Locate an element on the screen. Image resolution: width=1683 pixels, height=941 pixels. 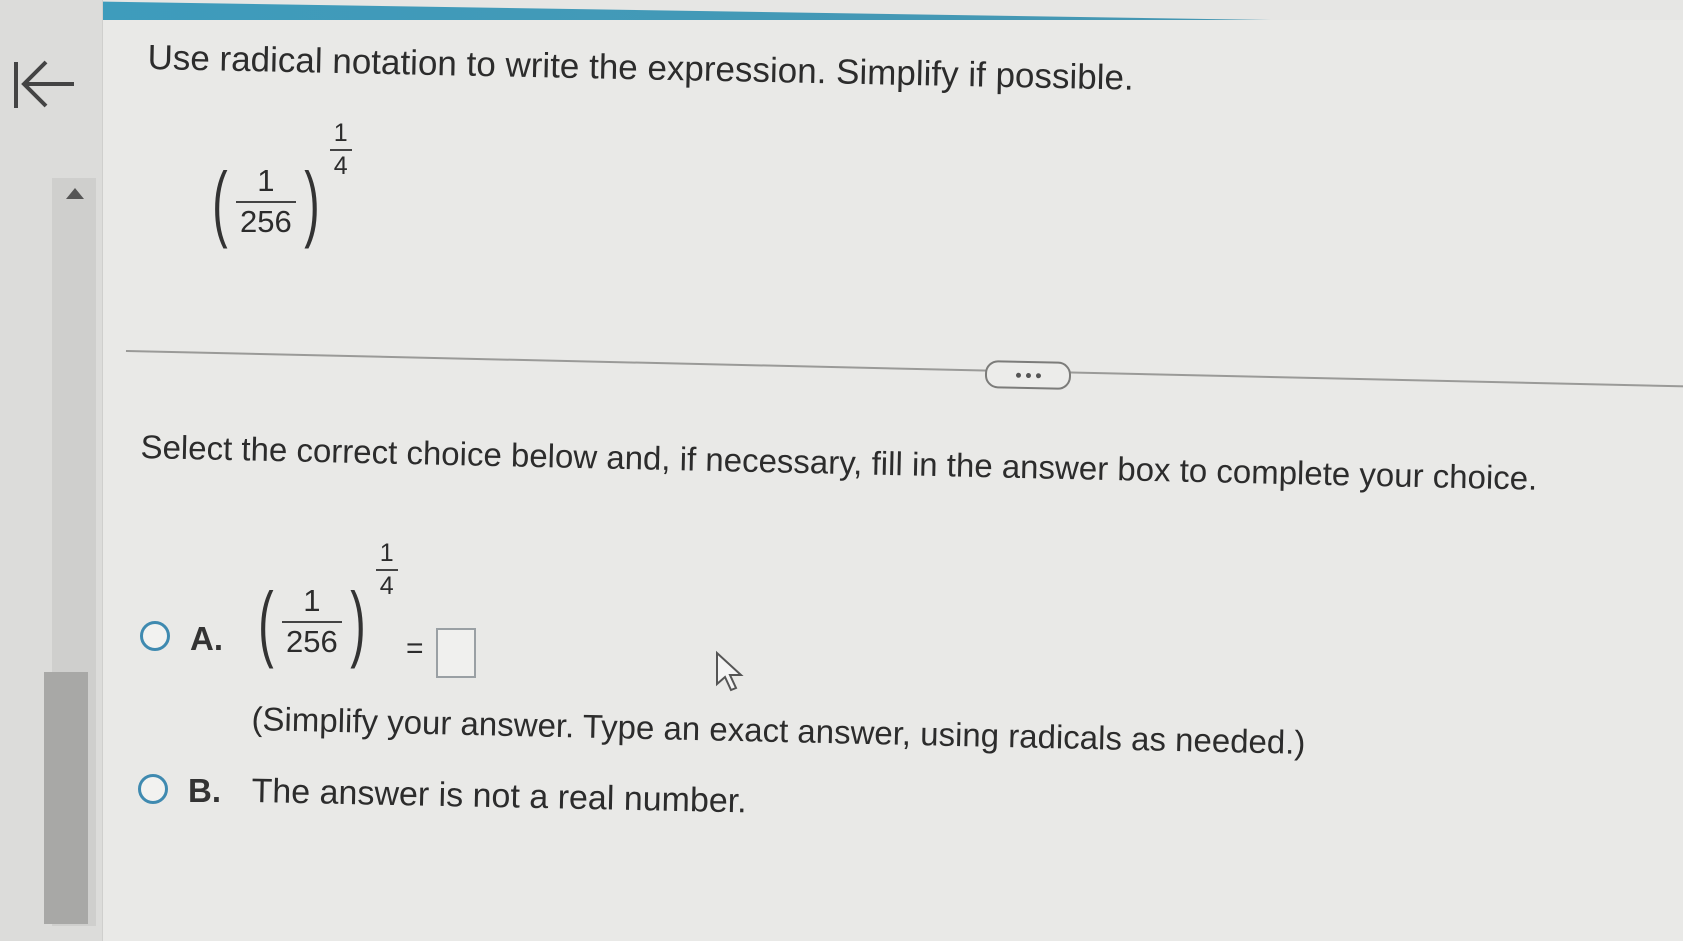
ellipsis-icon is located at coordinates (1018, 375).